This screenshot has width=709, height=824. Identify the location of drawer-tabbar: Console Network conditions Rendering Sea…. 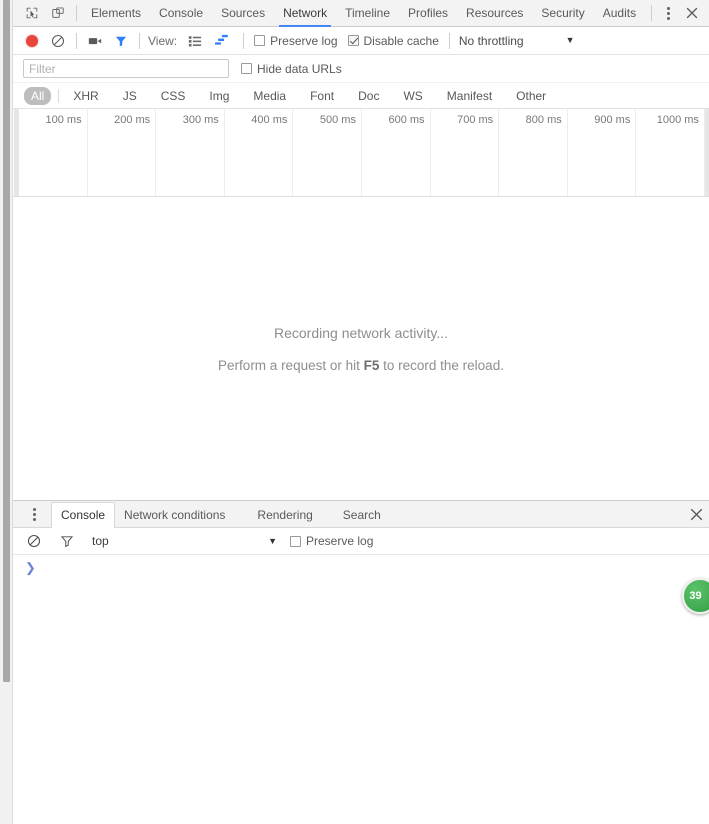
(361, 514).